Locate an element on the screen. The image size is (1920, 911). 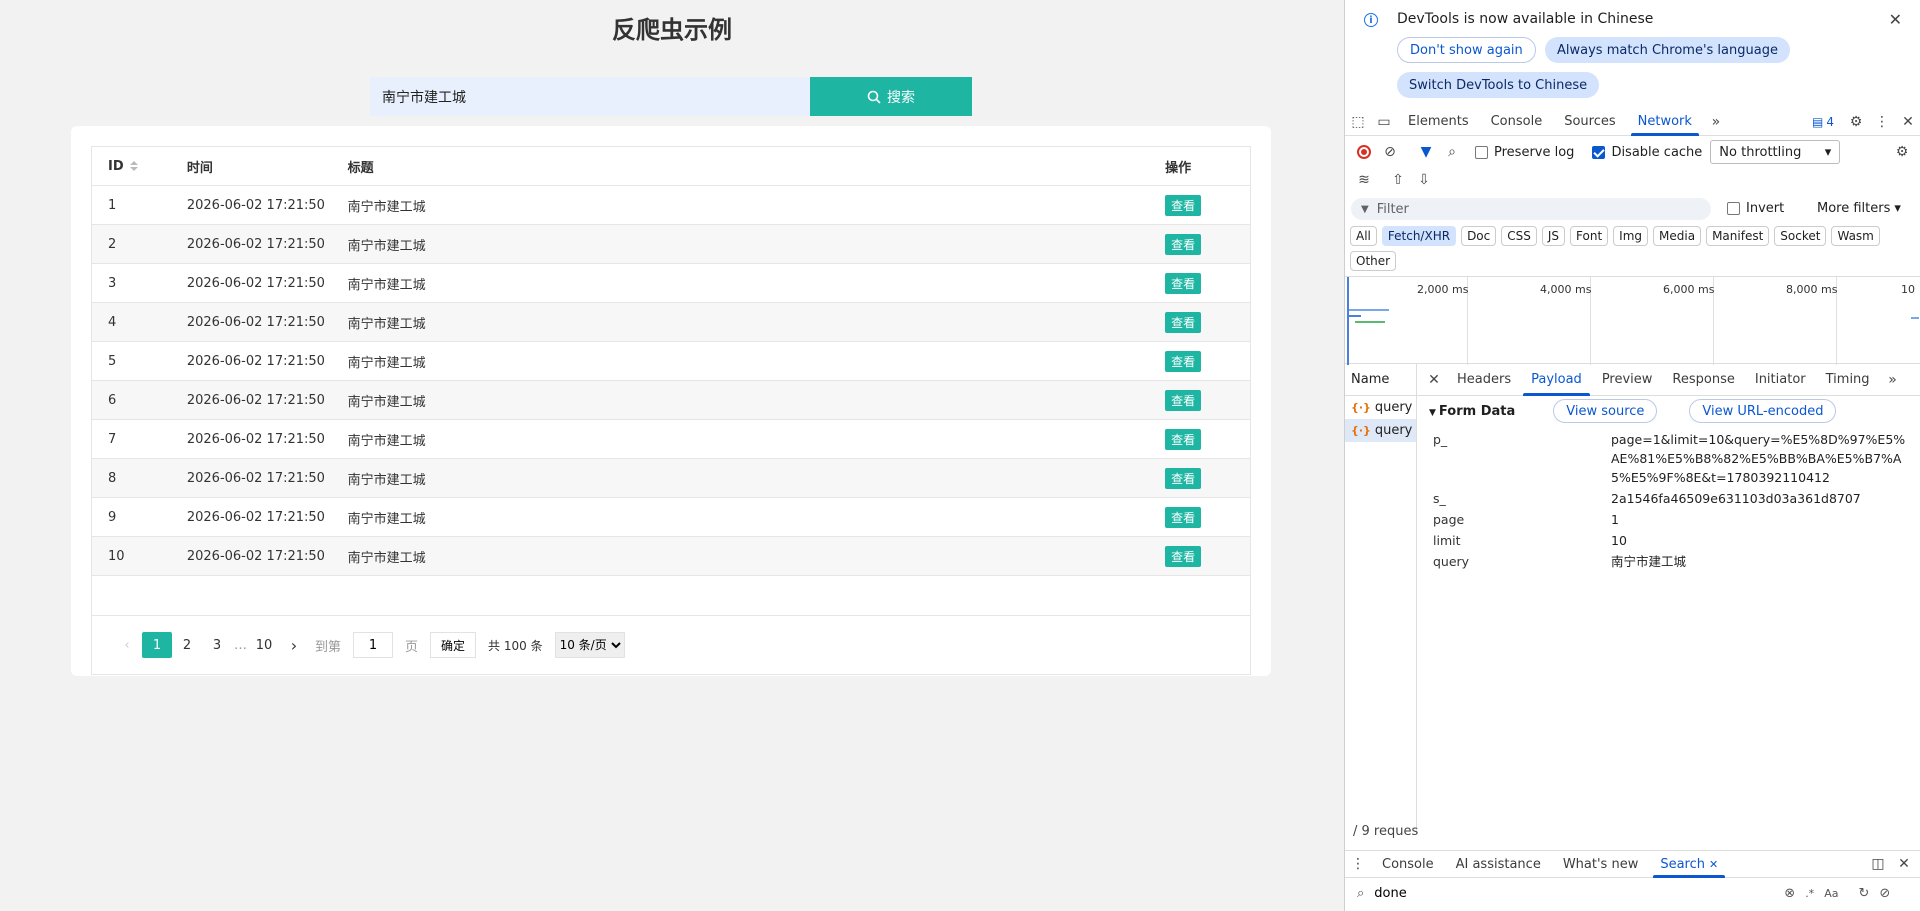
more-detail-tabs-icon: » is located at coordinates (1893, 380).